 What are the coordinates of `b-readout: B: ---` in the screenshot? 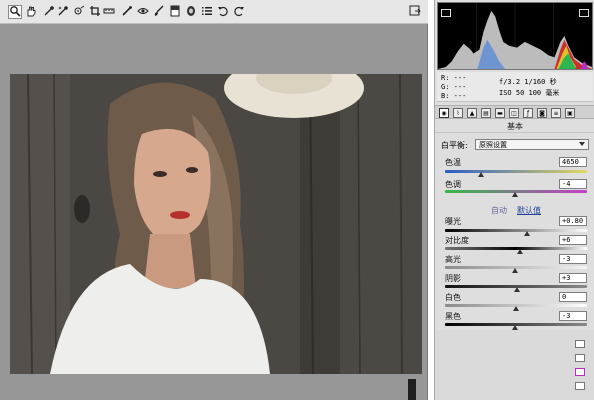 It's located at (454, 96).